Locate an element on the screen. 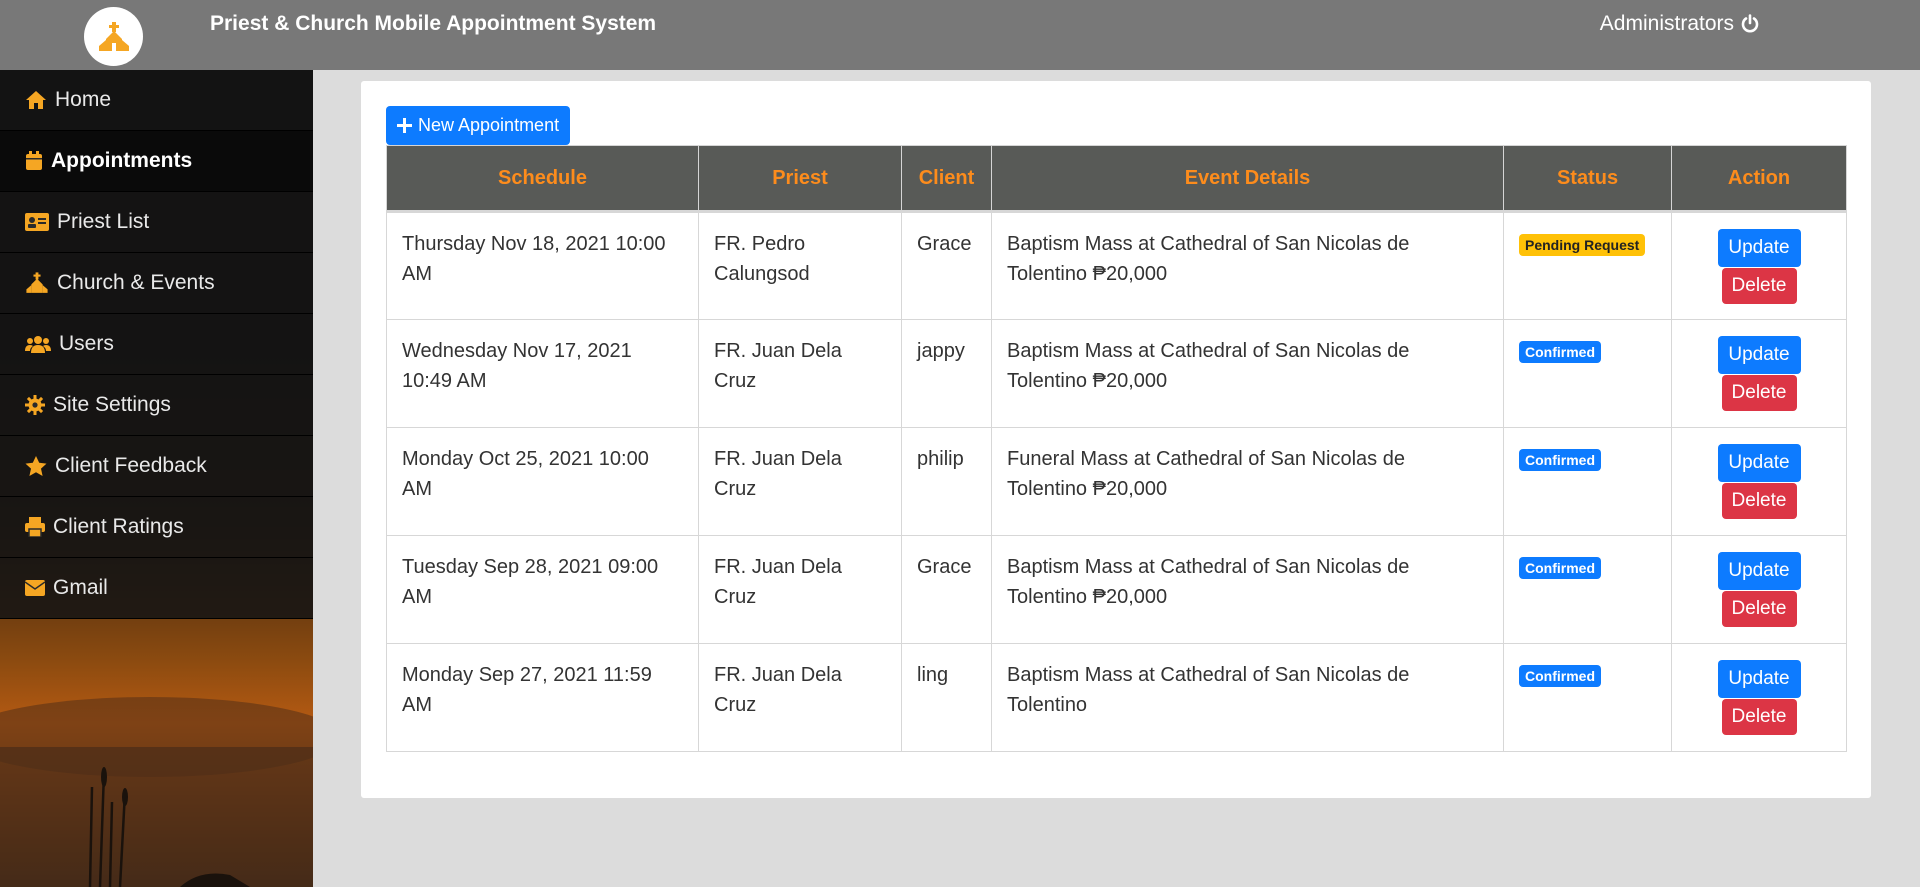 This screenshot has width=1920, height=887. column-header-schedule: Schedule is located at coordinates (542, 178).